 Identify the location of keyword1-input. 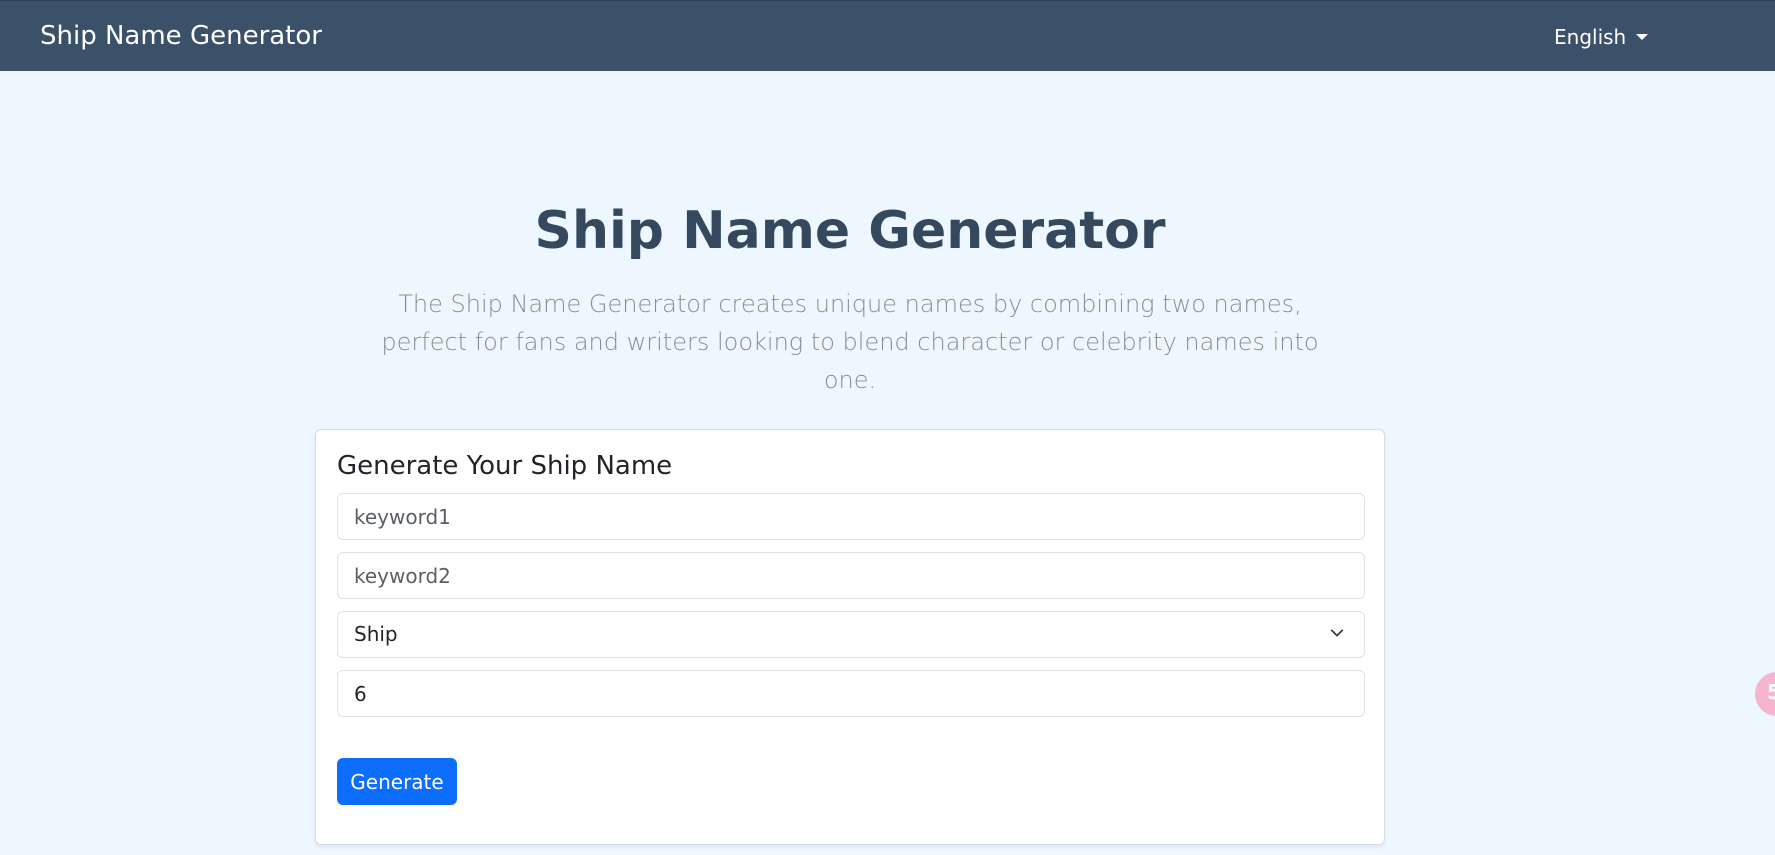
(851, 516).